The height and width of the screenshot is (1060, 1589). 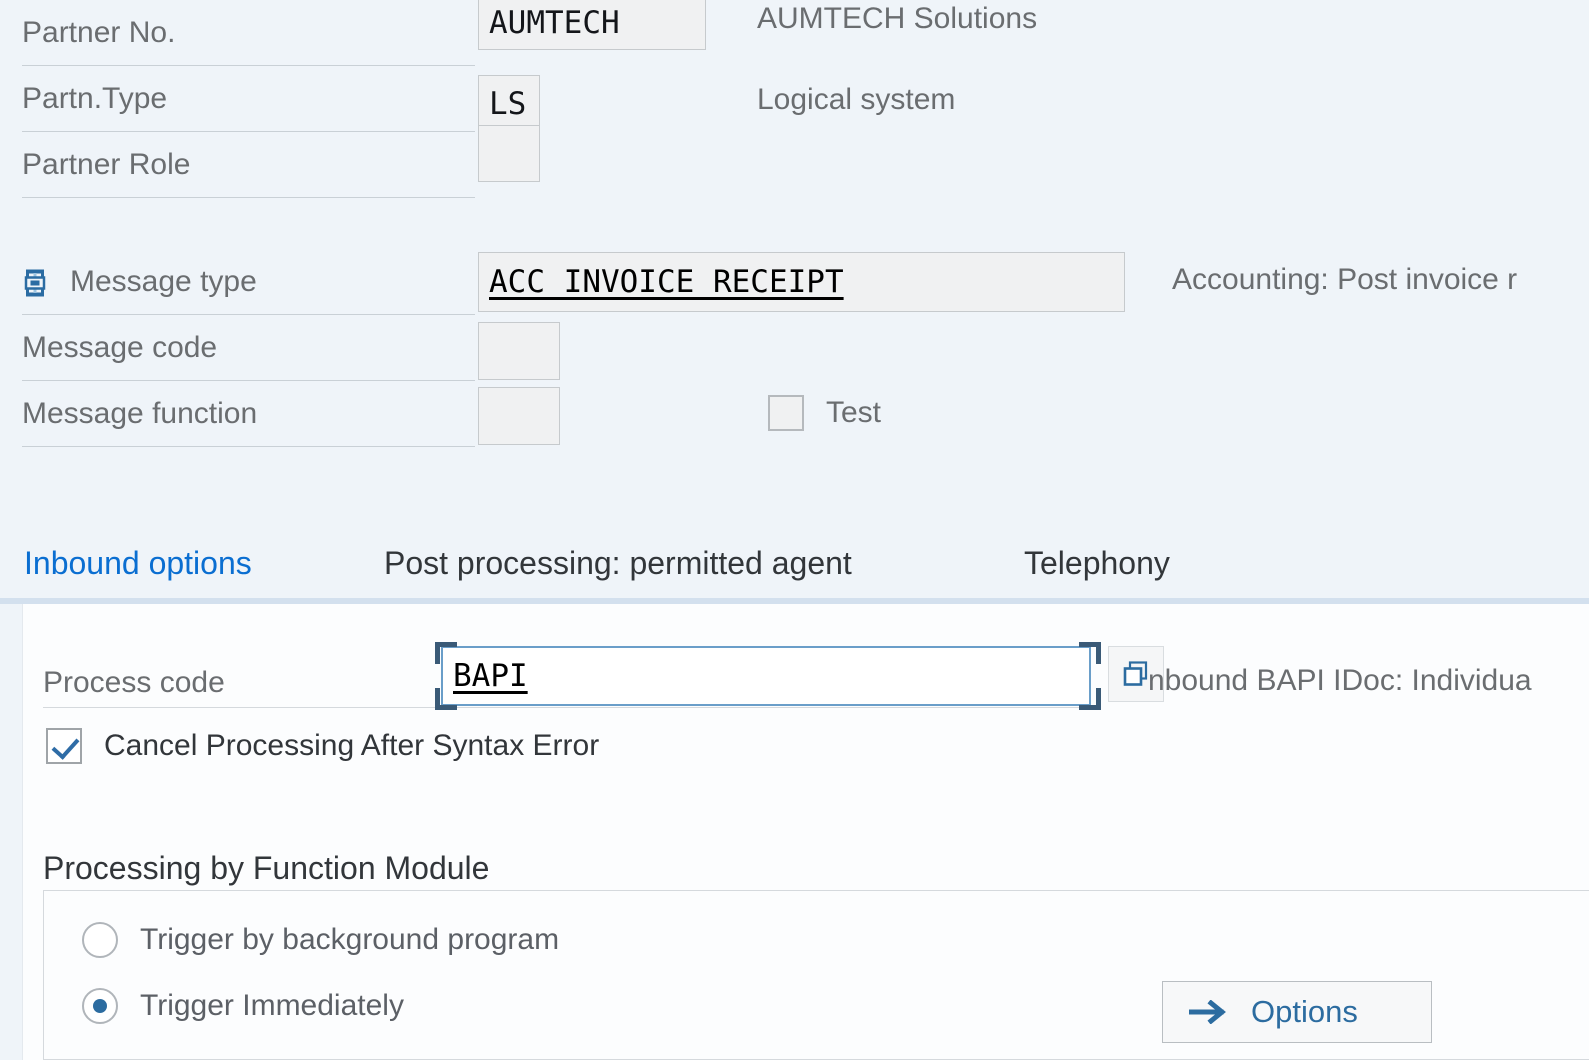 What do you see at coordinates (794, 348) in the screenshot?
I see `field-row-message-code: Message code` at bounding box center [794, 348].